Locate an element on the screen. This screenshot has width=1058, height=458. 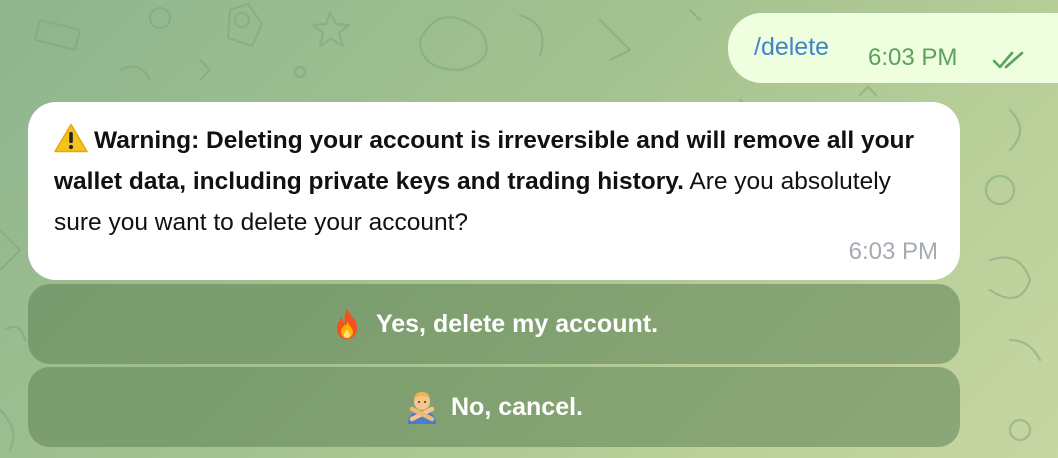
confirm-delete-label: Yes, delete my account. is located at coordinates (517, 323).